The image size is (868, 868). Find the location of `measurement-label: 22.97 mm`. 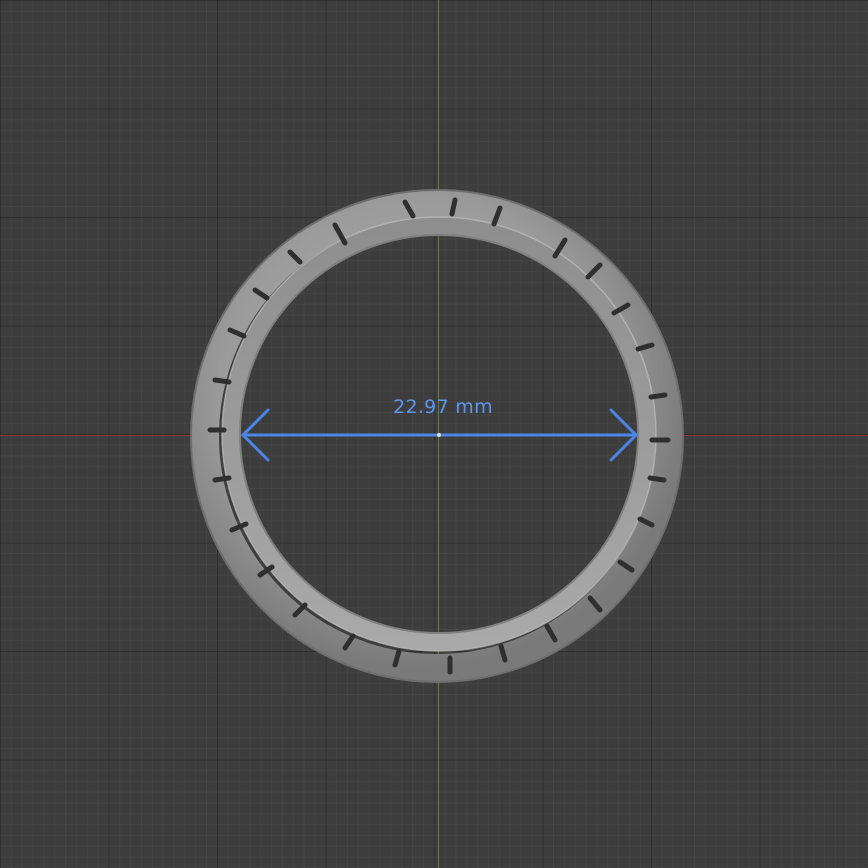

measurement-label: 22.97 mm is located at coordinates (443, 407).